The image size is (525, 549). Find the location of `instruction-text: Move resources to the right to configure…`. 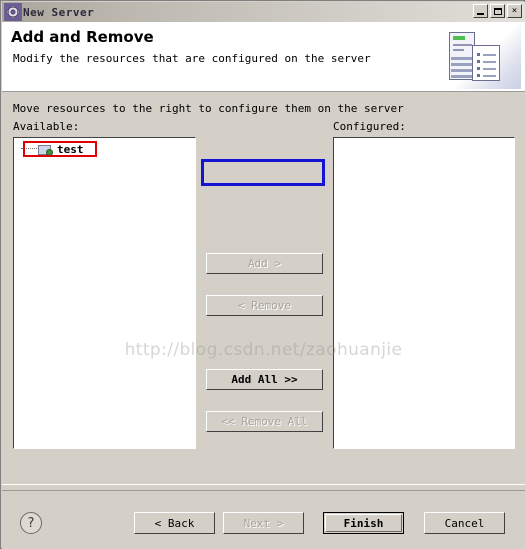

instruction-text: Move resources to the right to configure… is located at coordinates (208, 108).